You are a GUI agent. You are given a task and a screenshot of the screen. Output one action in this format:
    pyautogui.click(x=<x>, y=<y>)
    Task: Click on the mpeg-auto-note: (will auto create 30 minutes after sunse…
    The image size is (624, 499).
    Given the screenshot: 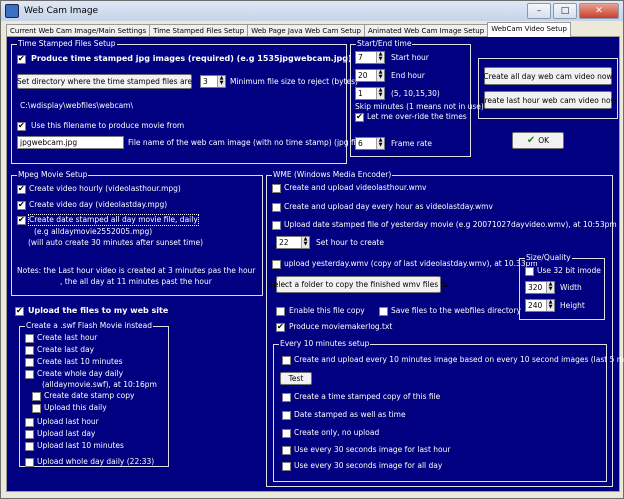 What is the action you would take?
    pyautogui.click(x=116, y=242)
    